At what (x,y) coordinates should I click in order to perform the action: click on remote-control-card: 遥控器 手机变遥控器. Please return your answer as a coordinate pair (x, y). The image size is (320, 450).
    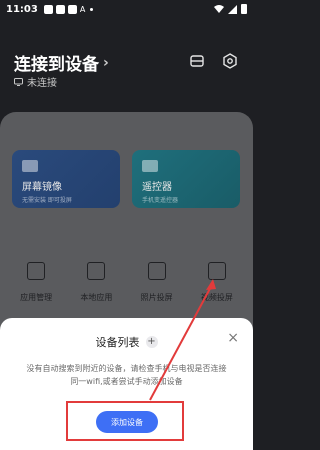
    Looking at the image, I should click on (186, 179).